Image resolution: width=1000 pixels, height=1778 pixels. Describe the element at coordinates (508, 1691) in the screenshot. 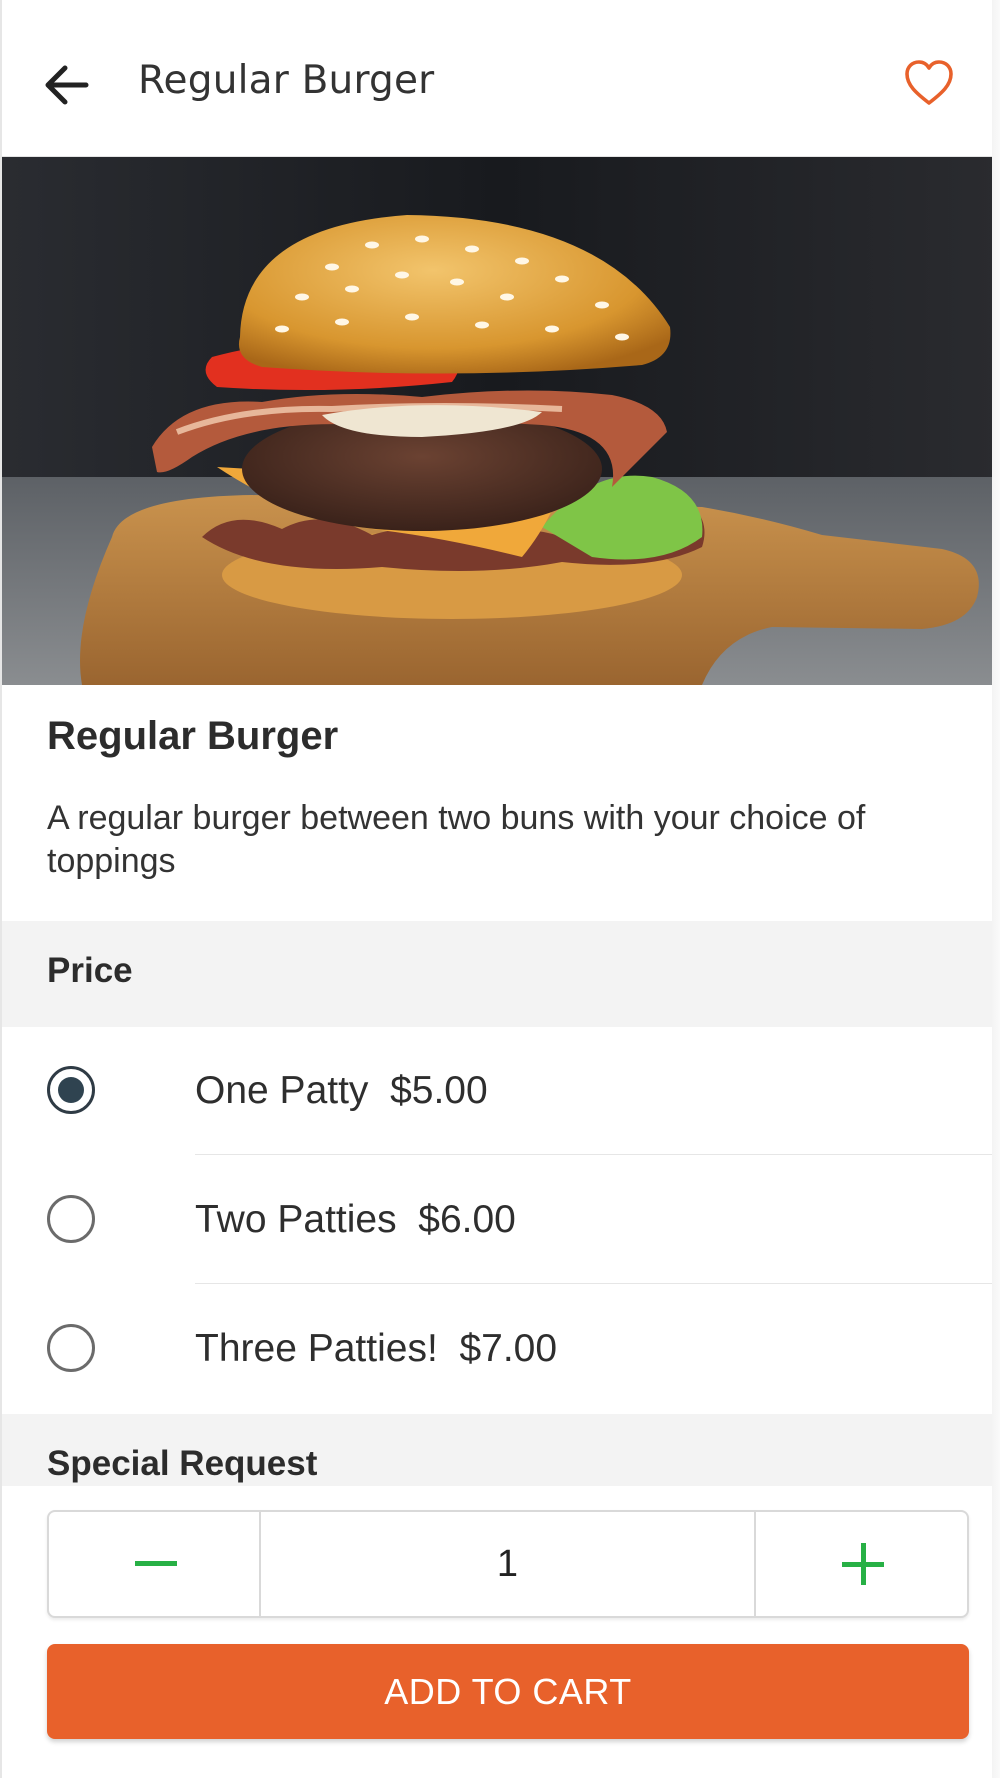

I see `add-to-cart-button: ADD TO CART` at that location.